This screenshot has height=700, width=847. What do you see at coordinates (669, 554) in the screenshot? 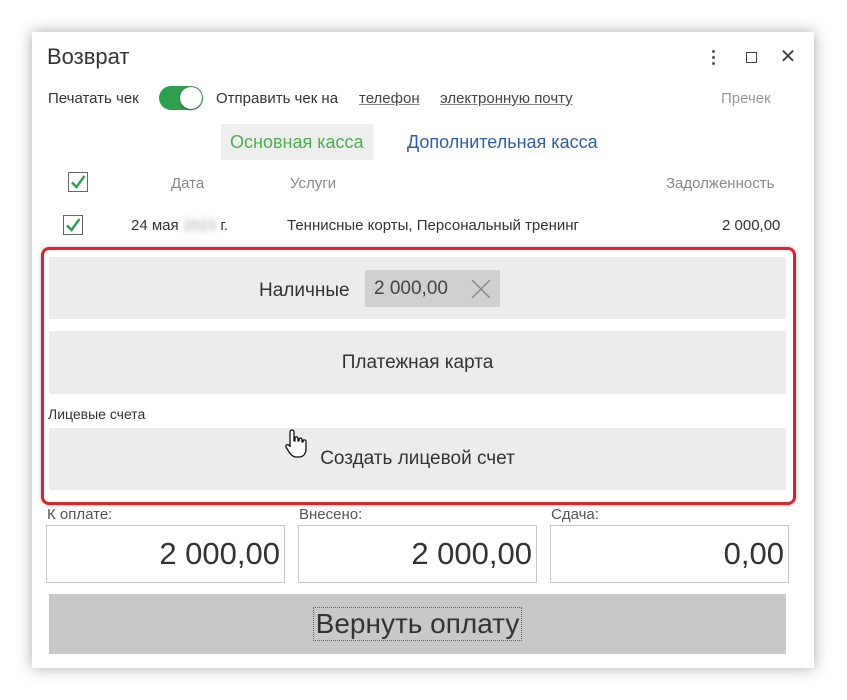
I see `change-field: 0,00` at bounding box center [669, 554].